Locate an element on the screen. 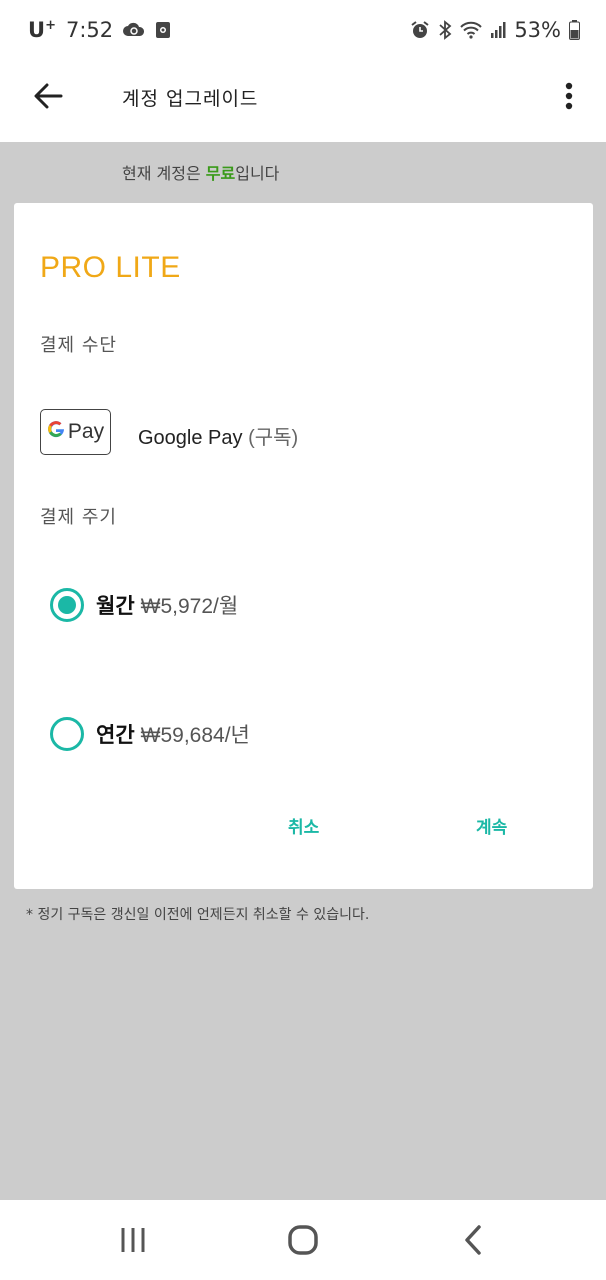 This screenshot has height=1280, width=606. more-options-button is located at coordinates (569, 98).